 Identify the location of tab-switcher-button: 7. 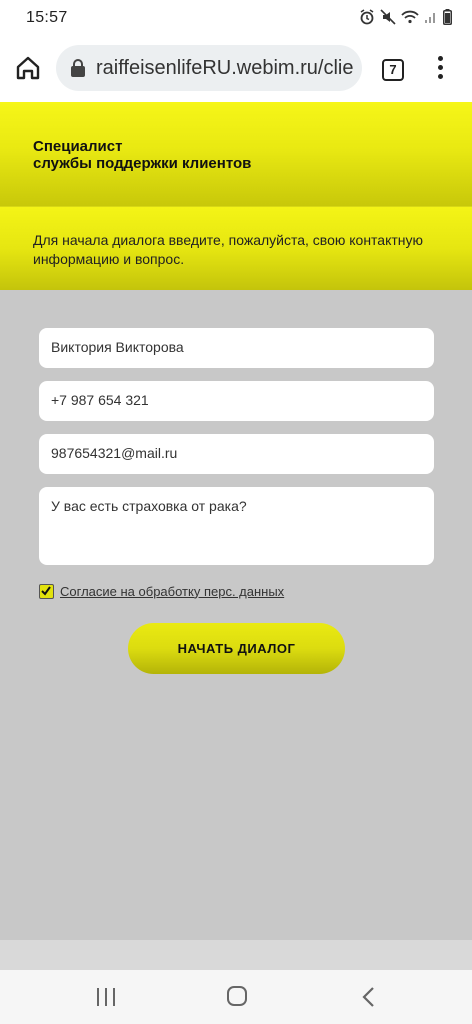
(393, 70).